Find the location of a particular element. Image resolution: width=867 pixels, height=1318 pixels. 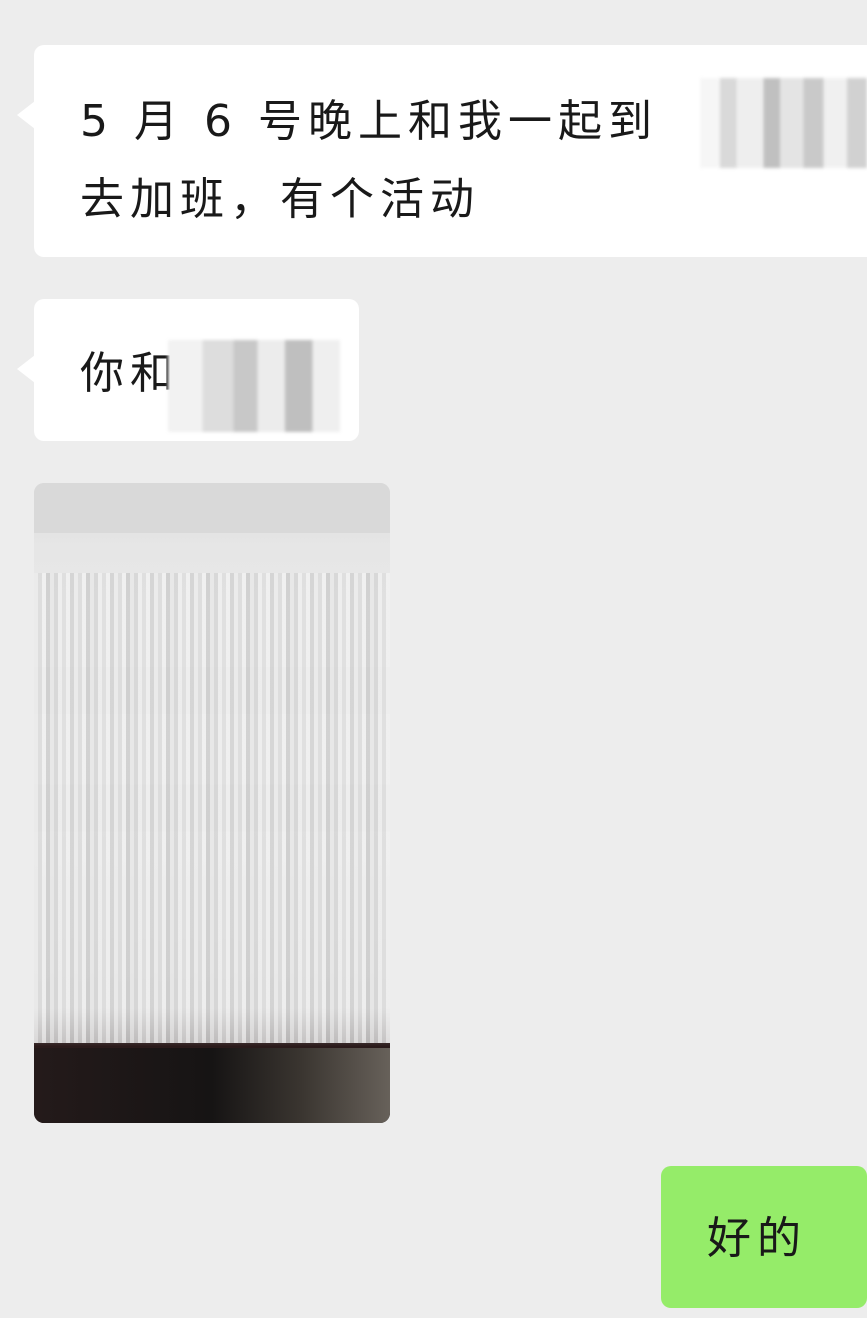

message-text-line: 好的 is located at coordinates (757, 1238).